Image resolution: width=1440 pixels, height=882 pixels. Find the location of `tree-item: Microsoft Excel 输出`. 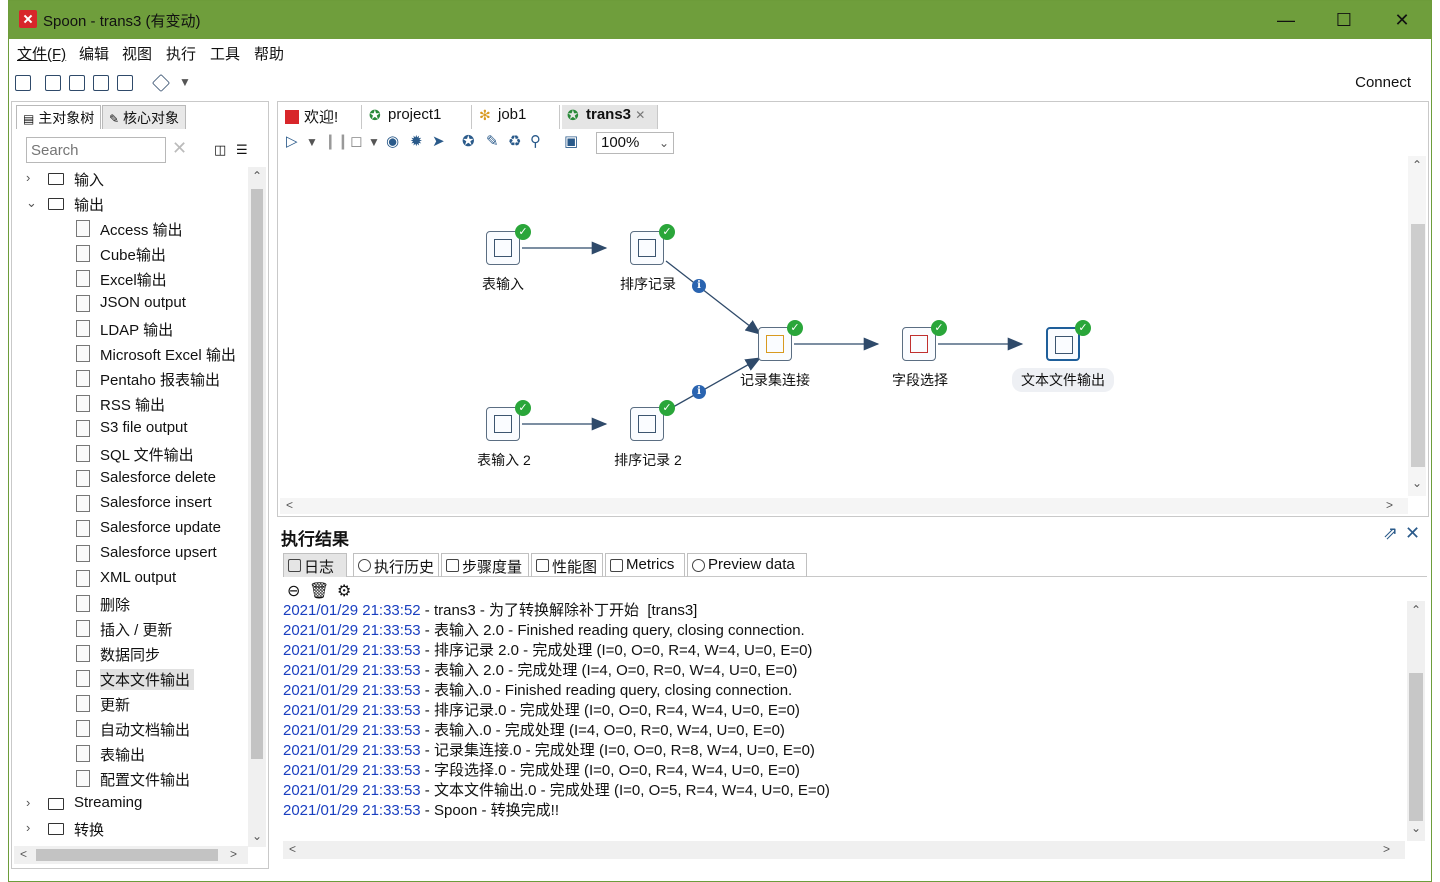

tree-item: Microsoft Excel 输出 is located at coordinates (161, 355).